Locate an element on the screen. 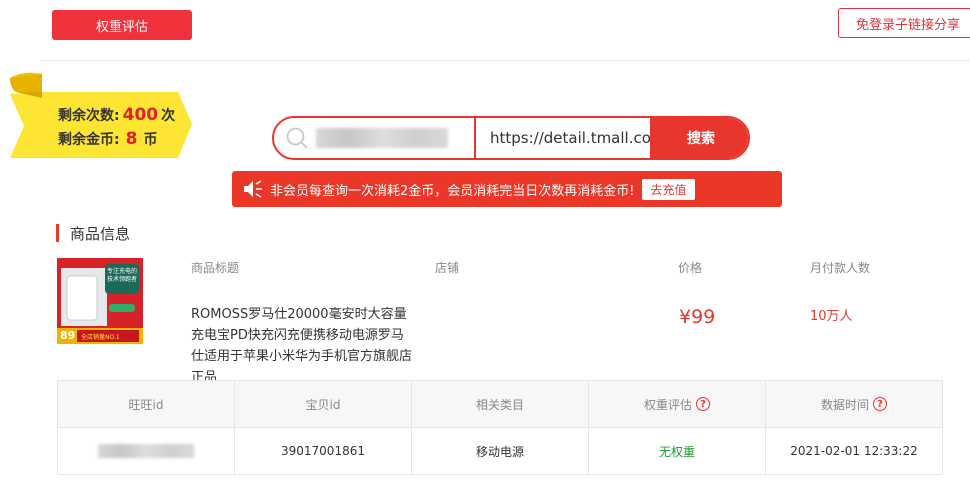 The image size is (970, 495). table-header-row: 旺旺id 宝贝id 相关类目 权重评估 ? 数据时间 ? is located at coordinates (500, 404).